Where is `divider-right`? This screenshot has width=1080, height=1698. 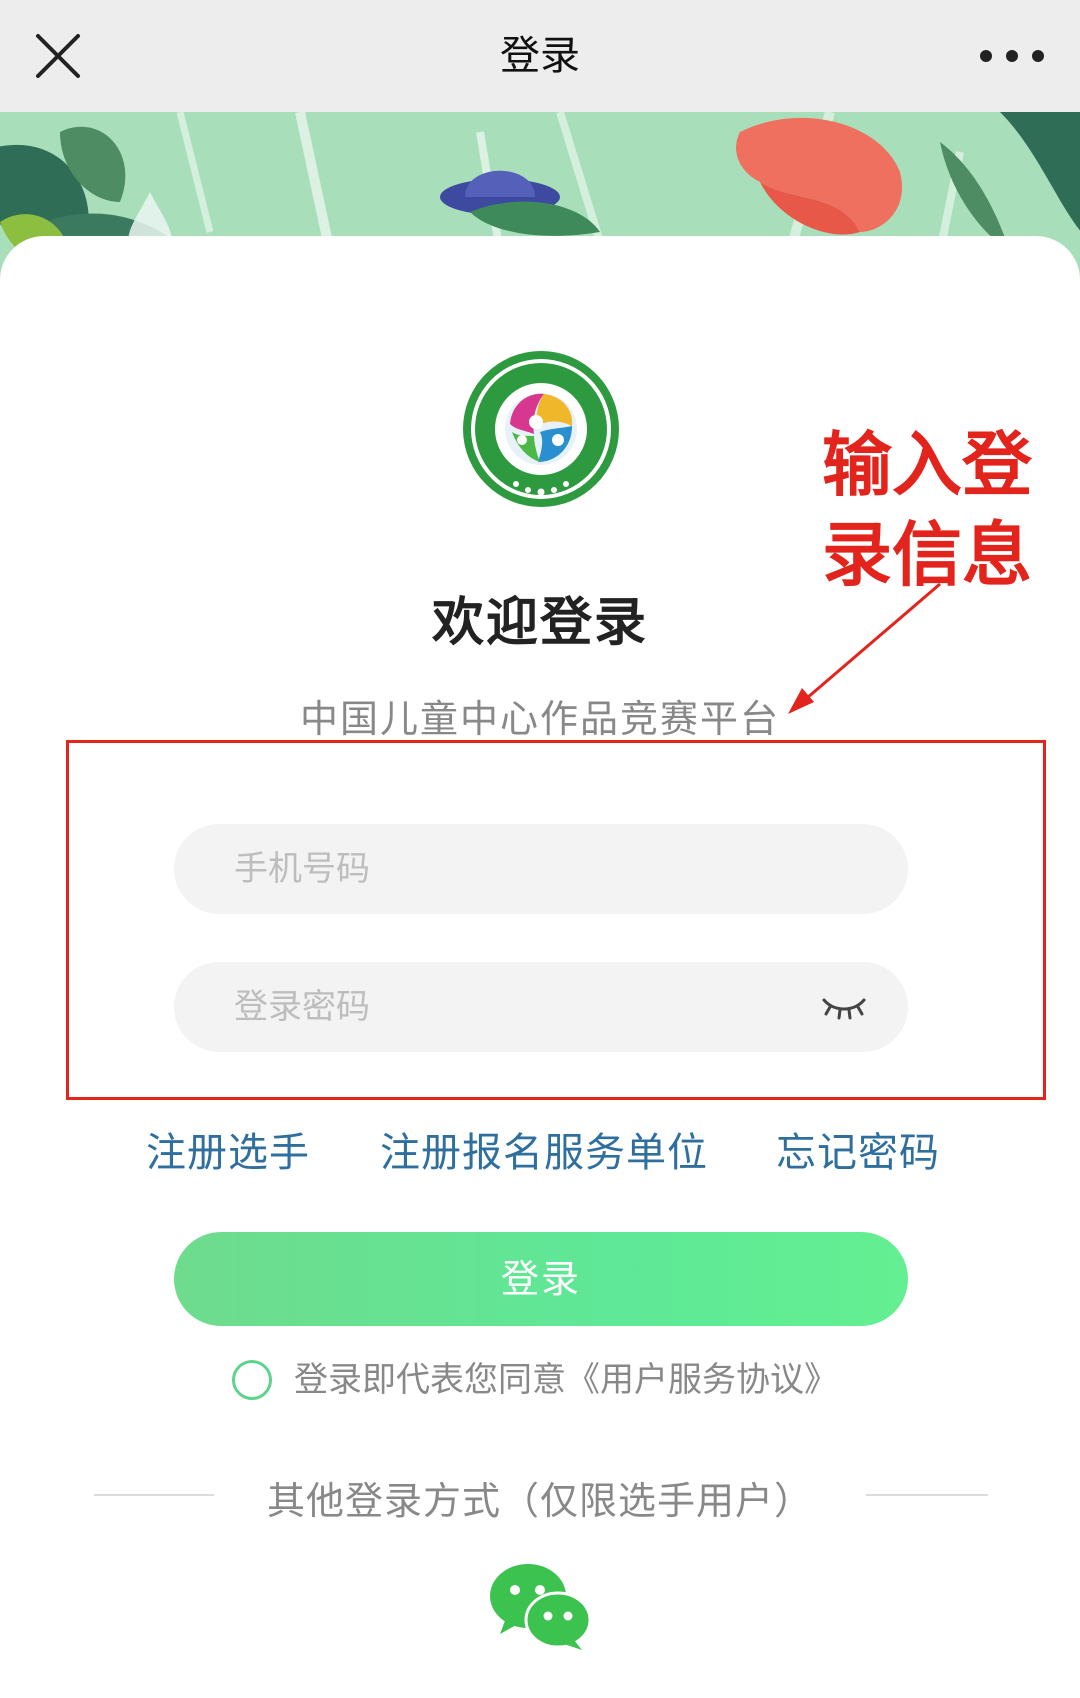 divider-right is located at coordinates (927, 1495).